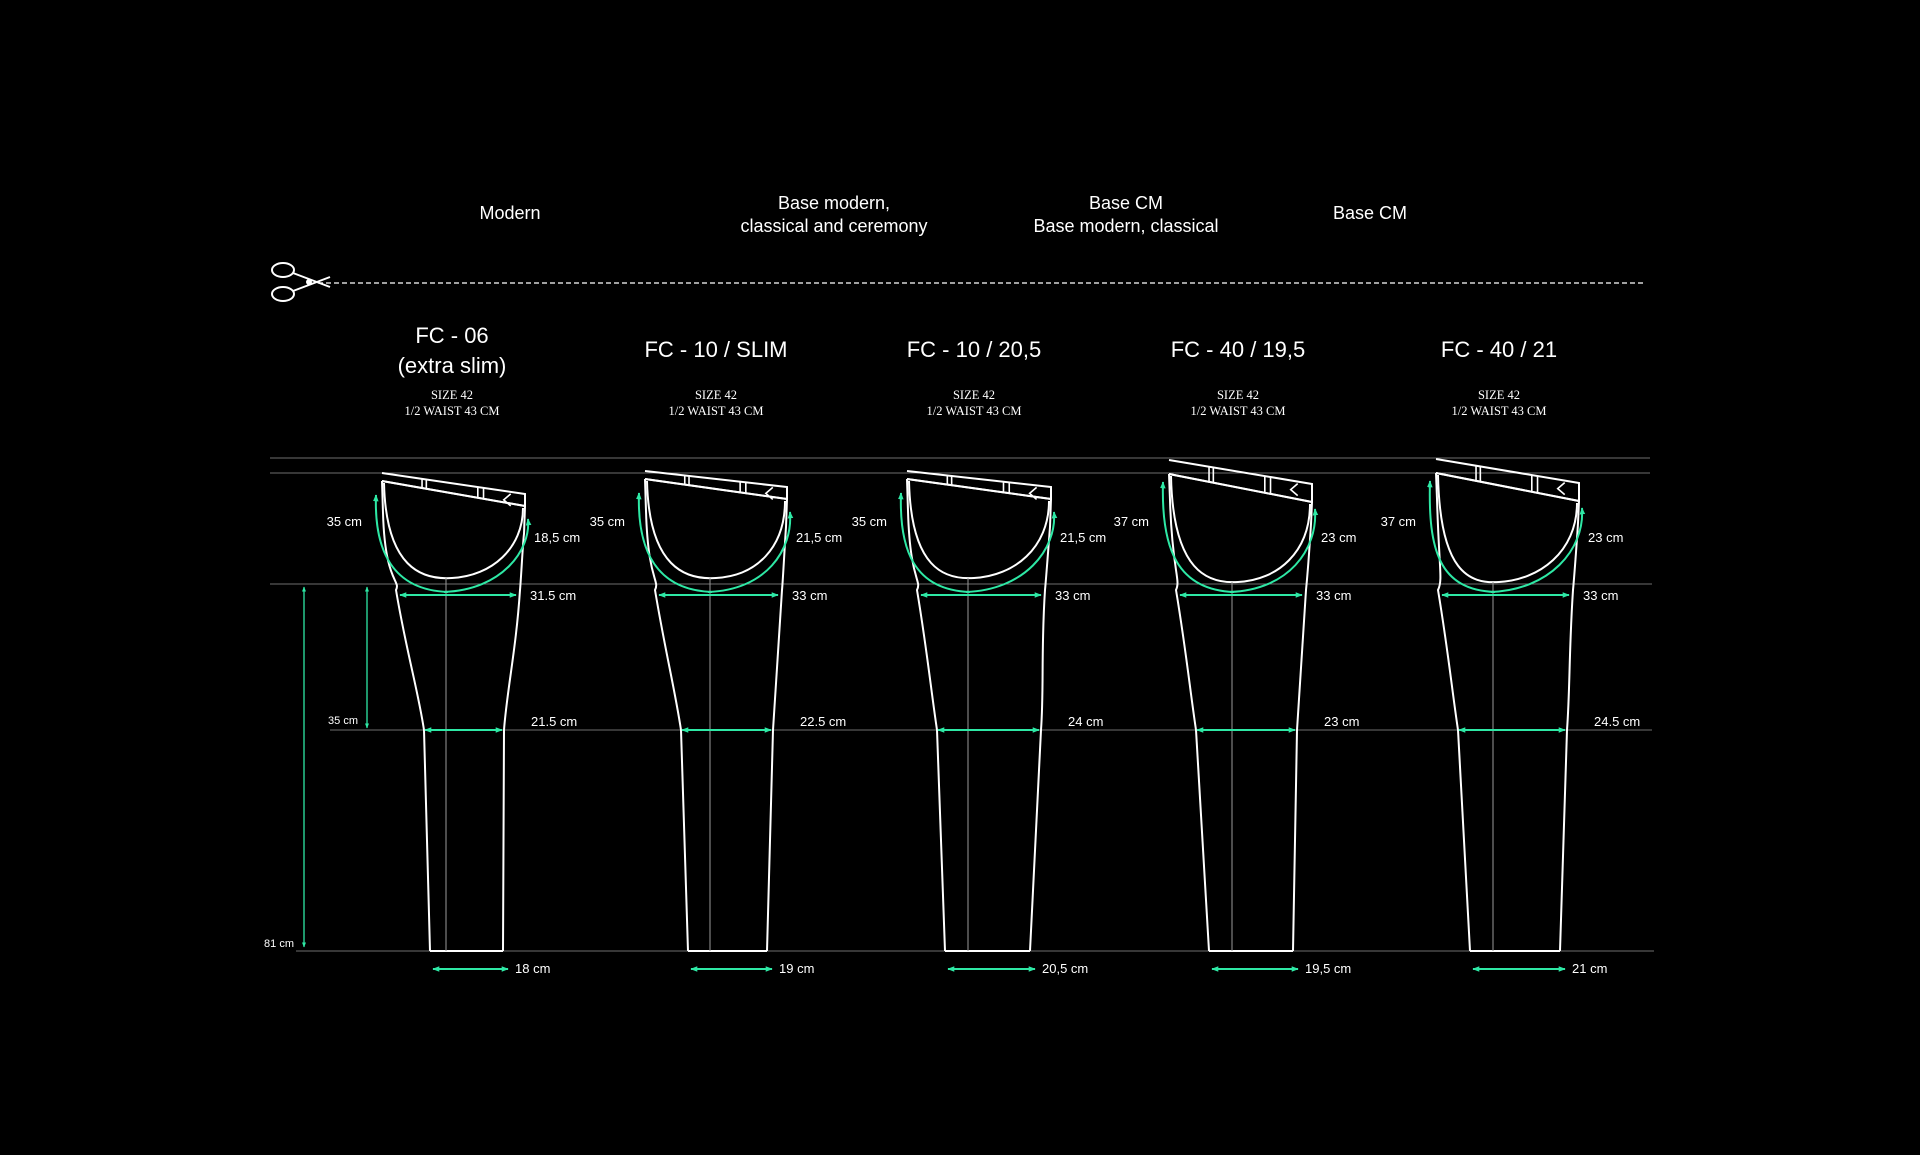 The height and width of the screenshot is (1155, 1920). I want to click on hem-label: 21 cm, so click(1589, 968).